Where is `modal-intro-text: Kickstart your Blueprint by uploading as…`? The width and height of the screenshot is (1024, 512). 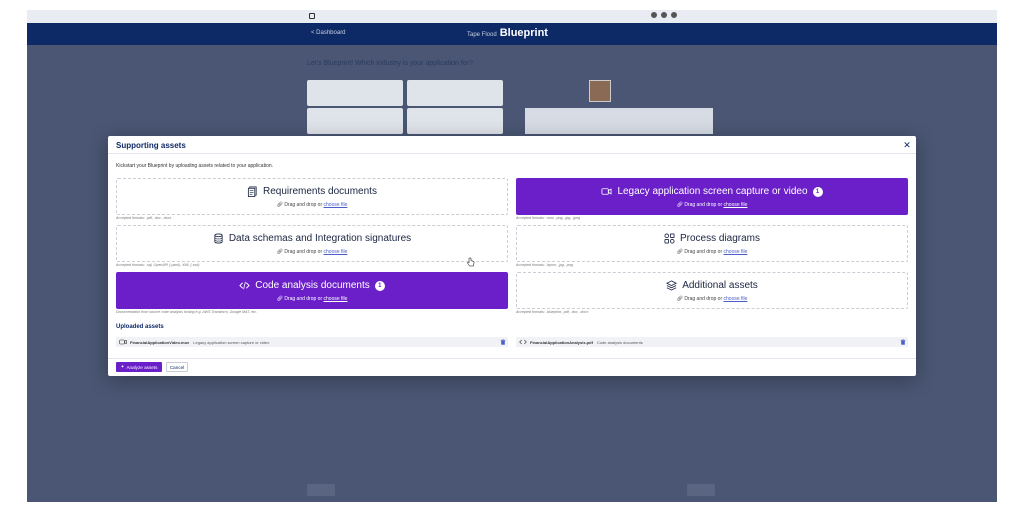
modal-intro-text: Kickstart your Blueprint by uploading as… is located at coordinates (195, 166).